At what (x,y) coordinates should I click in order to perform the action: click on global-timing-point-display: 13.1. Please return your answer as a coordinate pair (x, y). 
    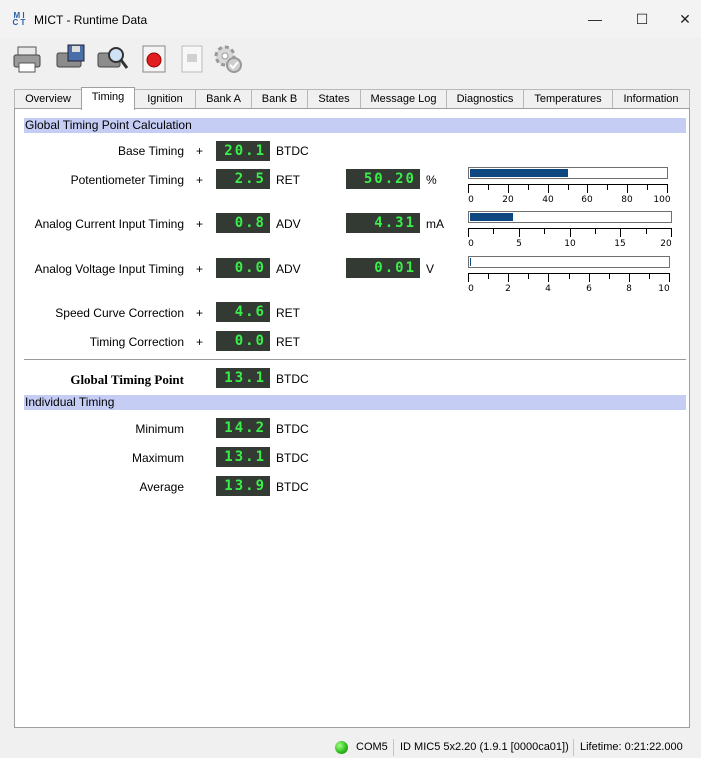
    Looking at the image, I should click on (243, 378).